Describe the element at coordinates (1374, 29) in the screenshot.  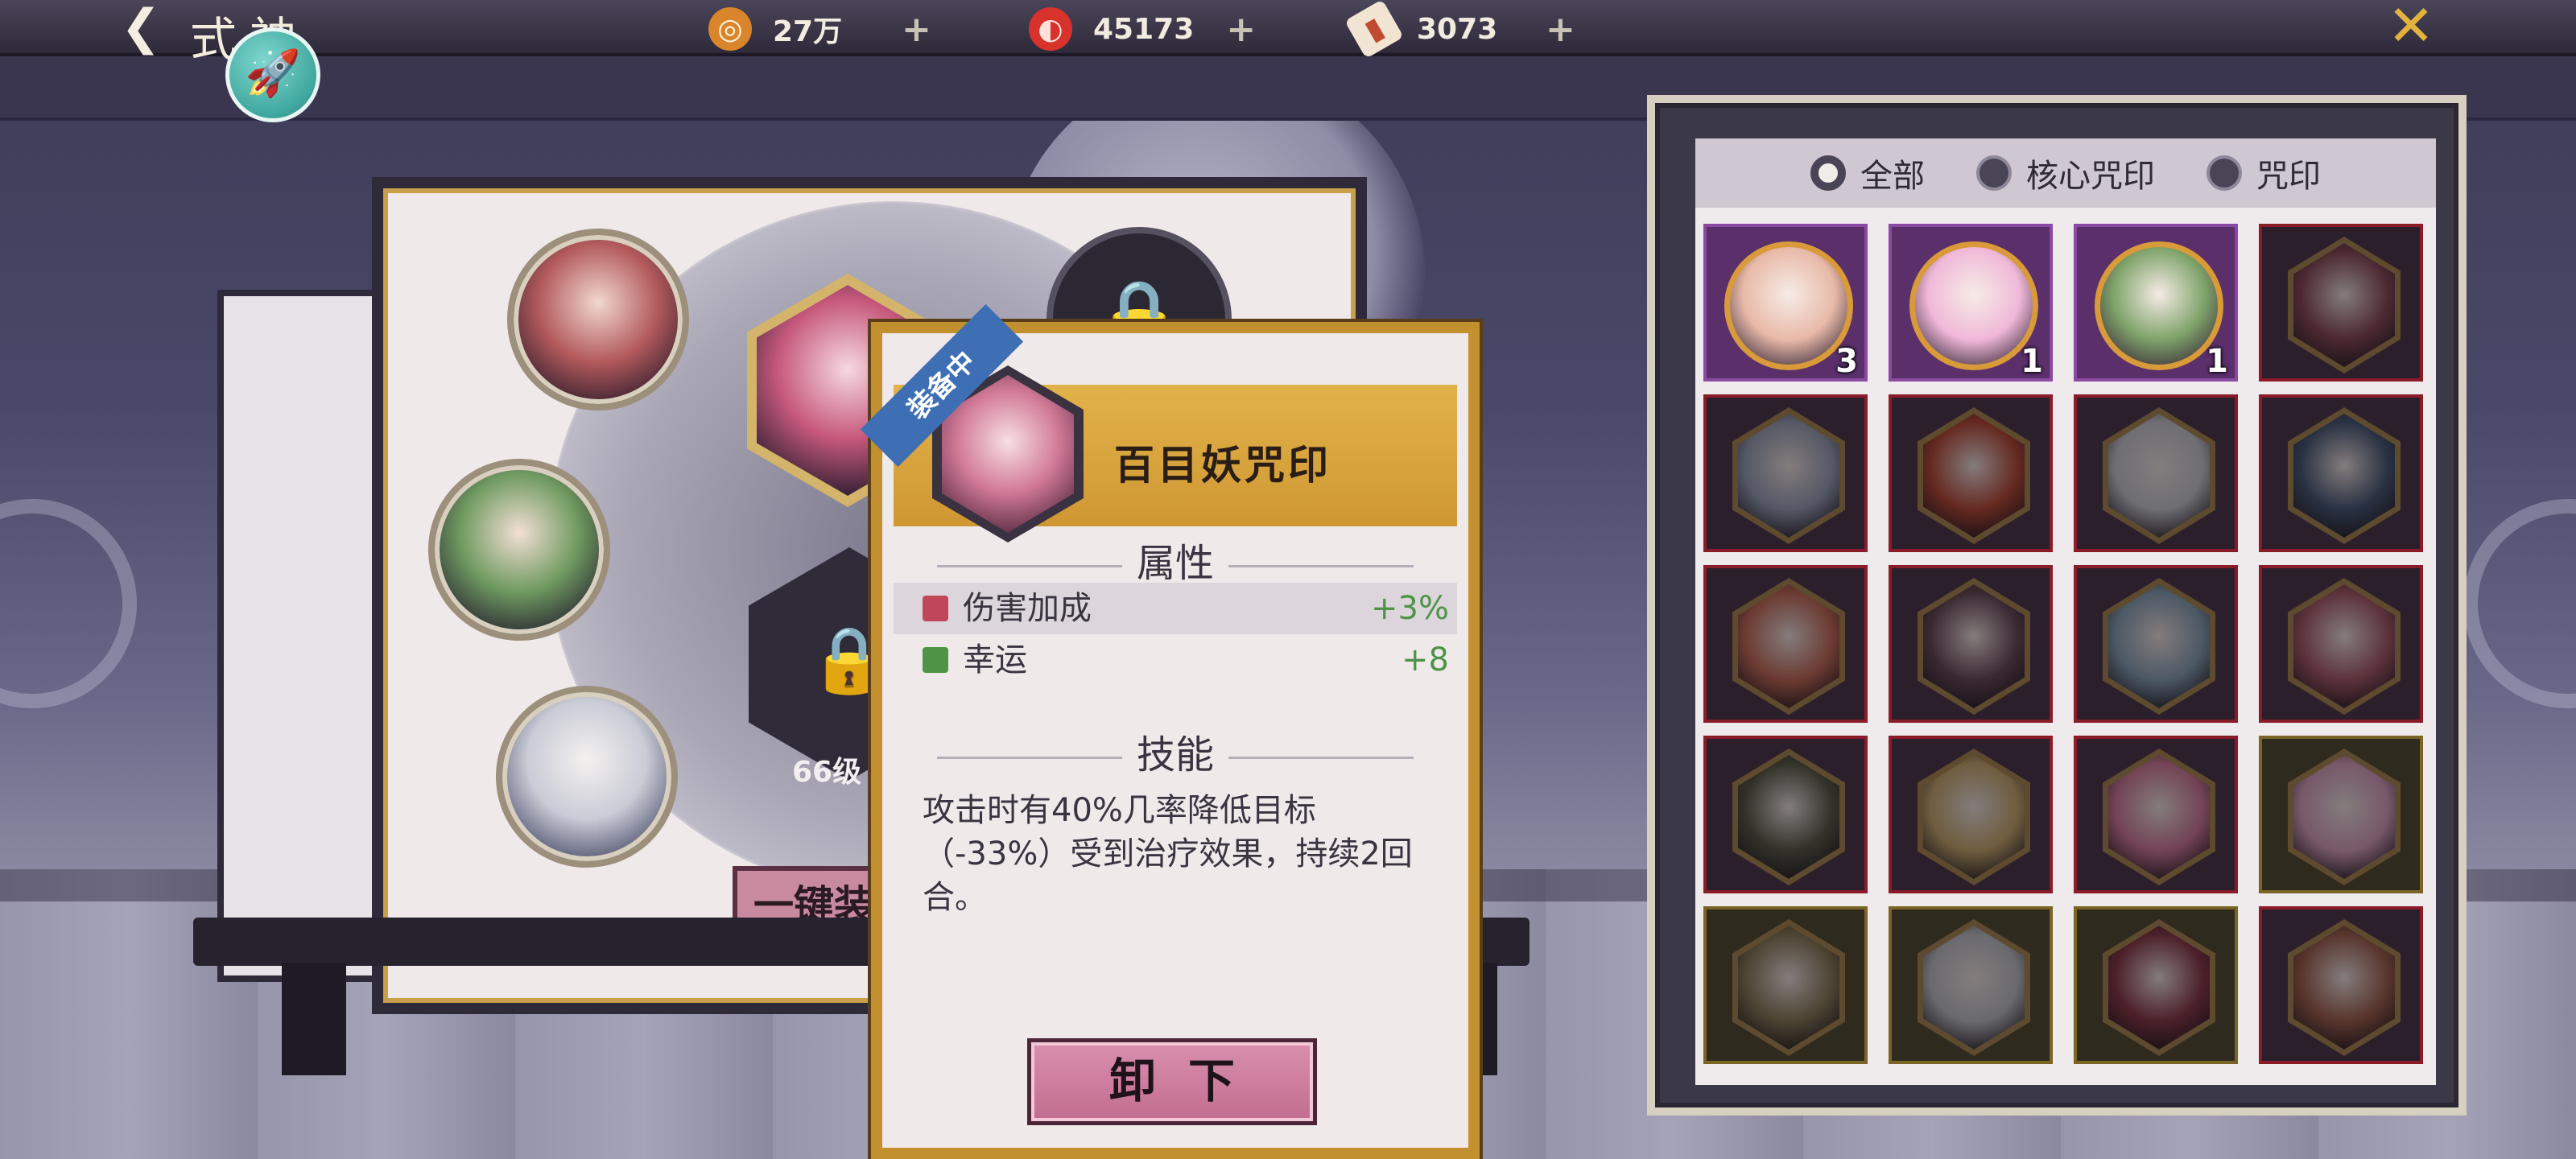
I see `talisman-icon: ▮` at that location.